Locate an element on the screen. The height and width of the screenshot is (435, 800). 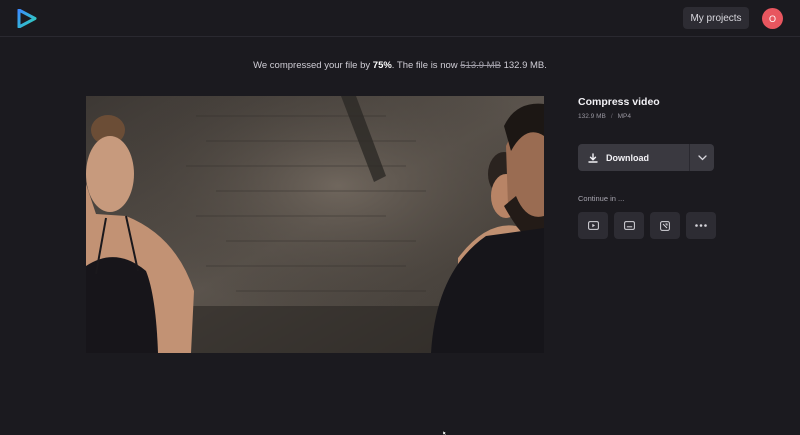
edit-app-icon is located at coordinates (665, 225).